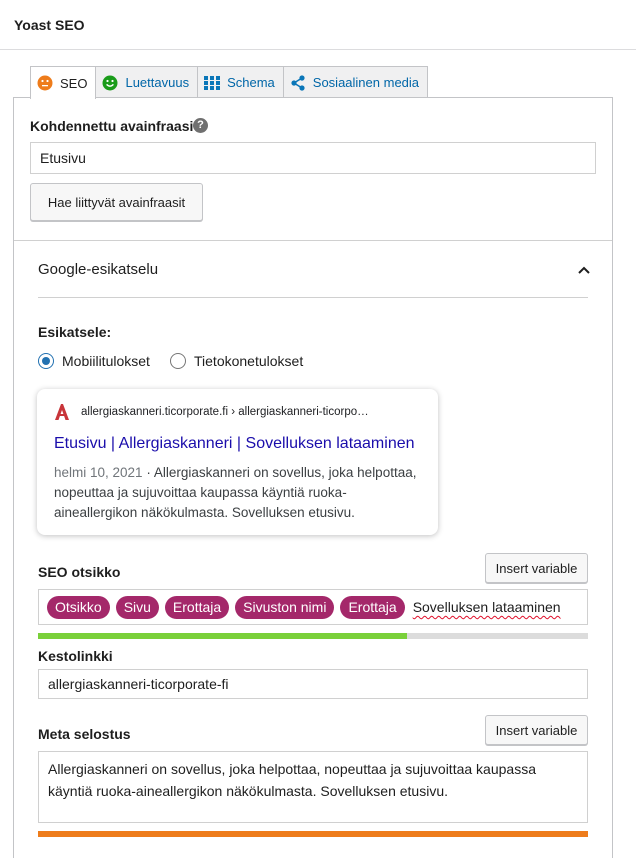  I want to click on related-keyphrases-button: Hae liittyvät avainfraasit, so click(116, 202).